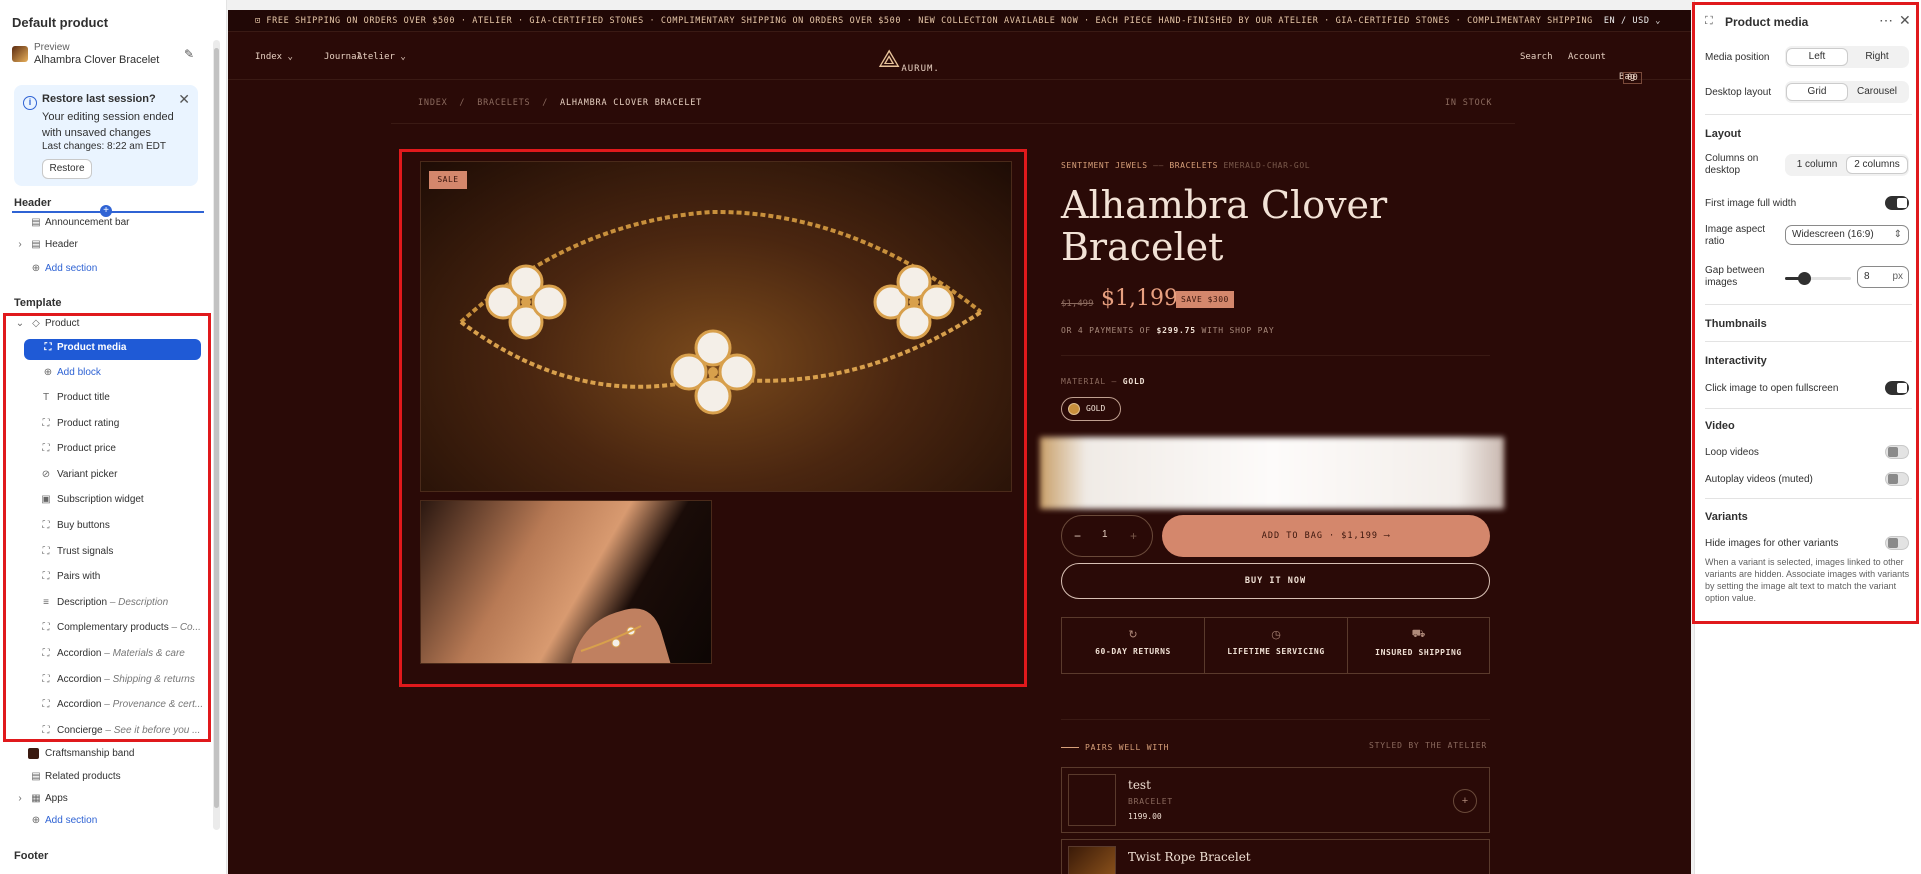  What do you see at coordinates (20, 54) in the screenshot?
I see `preview-thumbnail` at bounding box center [20, 54].